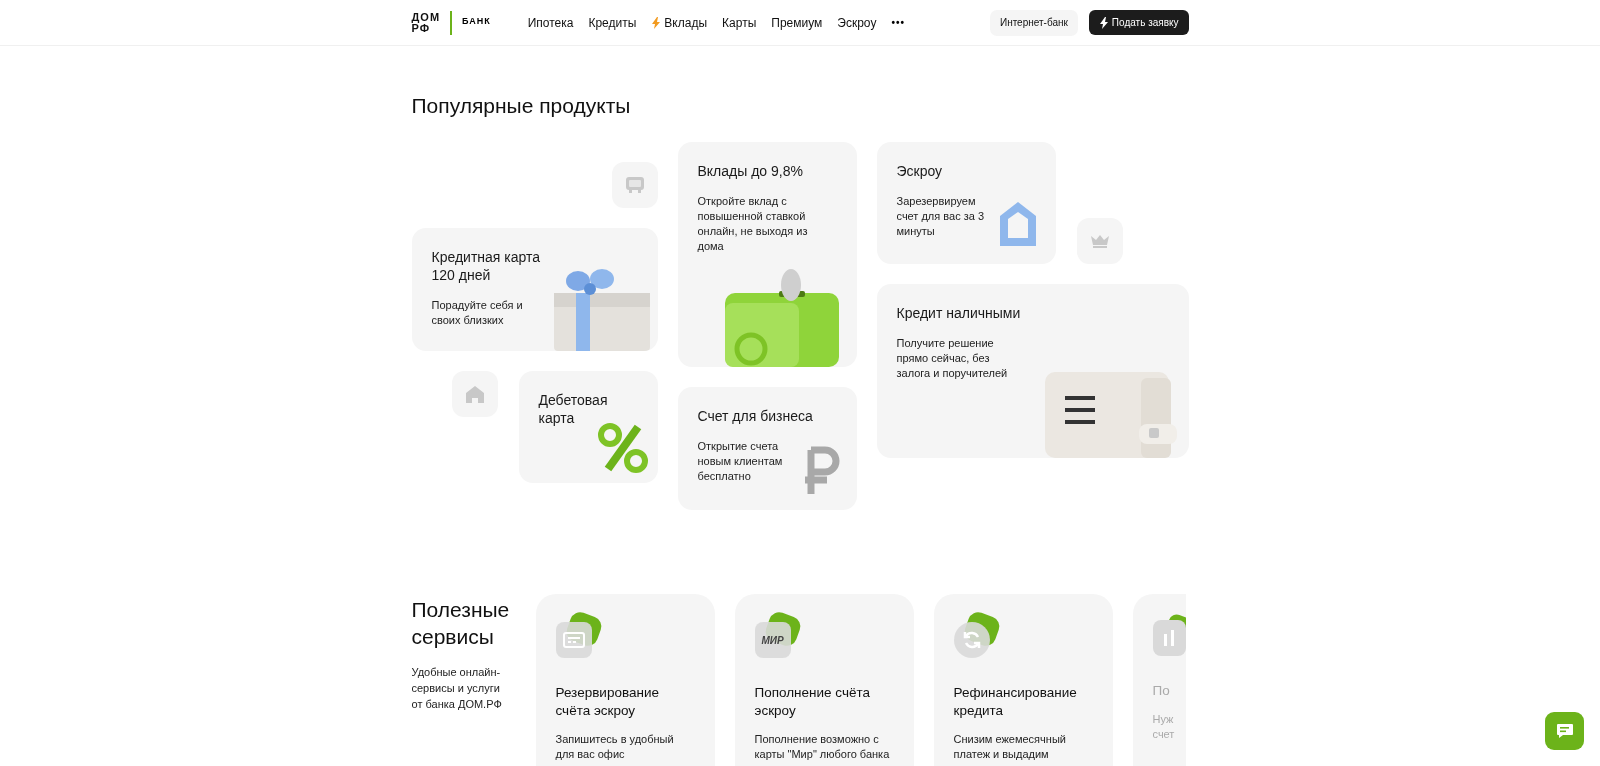 The image size is (1600, 766). Describe the element at coordinates (755, 416) in the screenshot. I see `card-title: Счет для бизнеса` at that location.